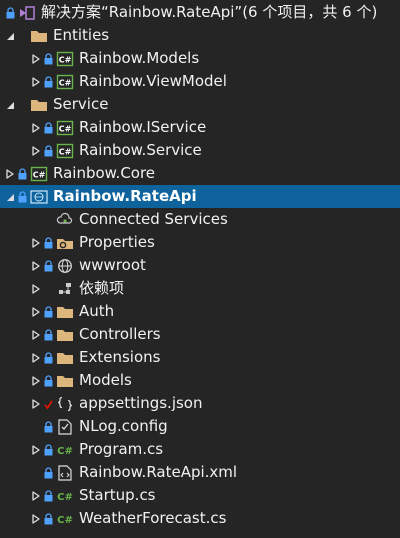 This screenshot has height=538, width=400. Describe the element at coordinates (112, 265) in the screenshot. I see `tree-item-label: wwwroot` at that location.